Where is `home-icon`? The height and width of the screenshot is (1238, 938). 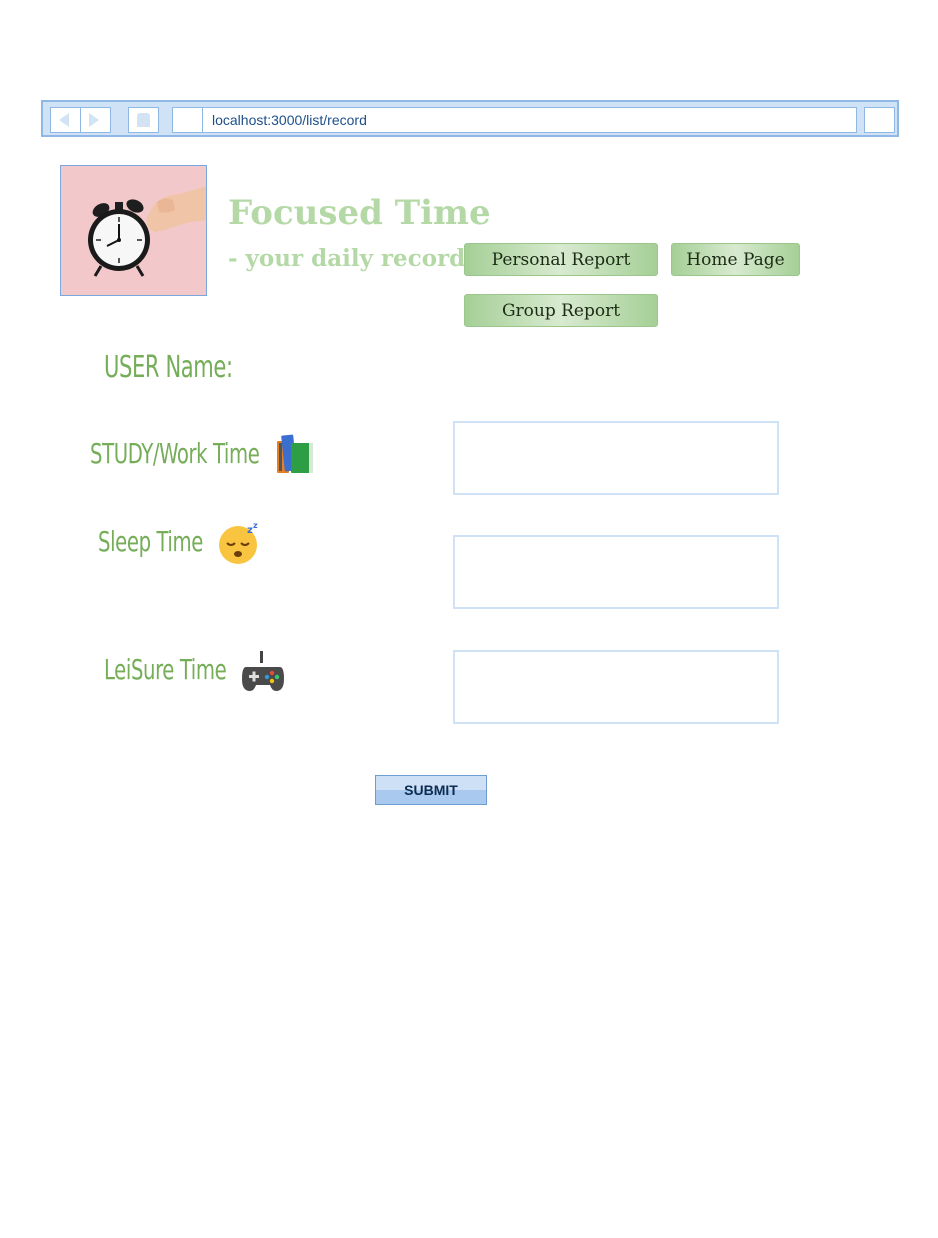
home-icon is located at coordinates (143, 120).